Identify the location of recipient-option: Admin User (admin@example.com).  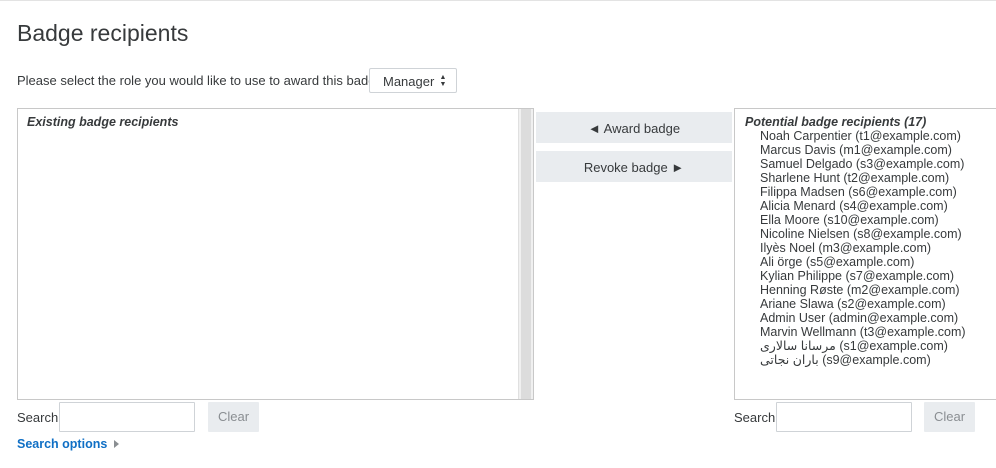
(863, 318).